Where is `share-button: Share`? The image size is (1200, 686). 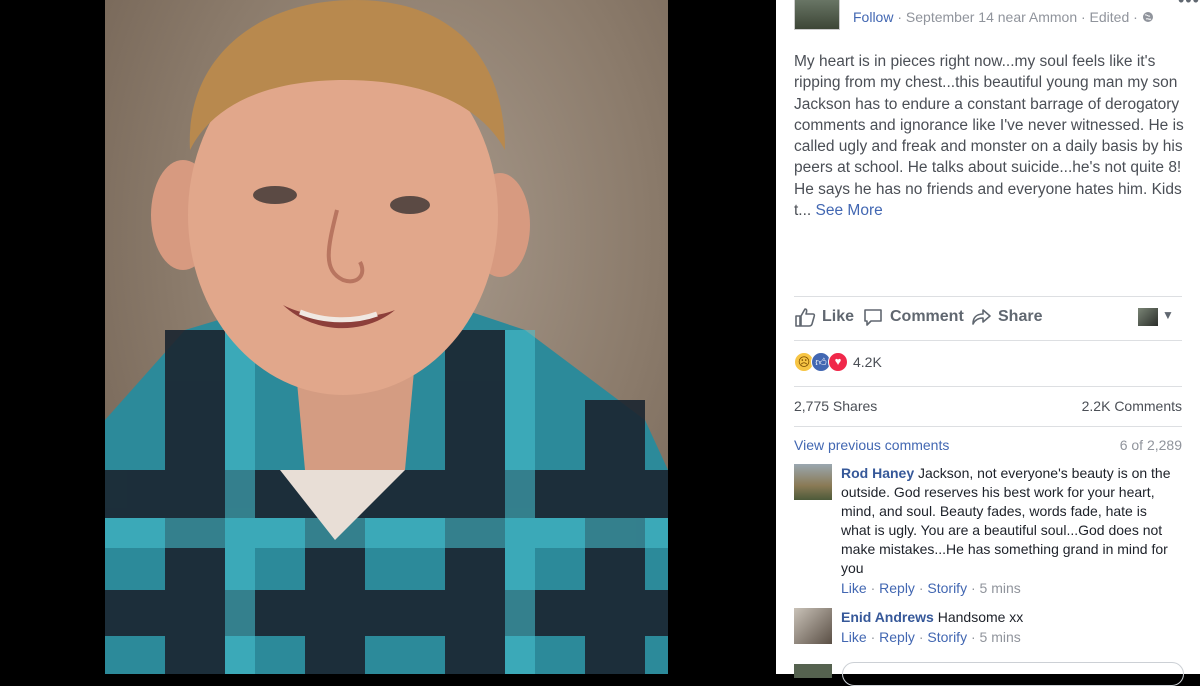 share-button: Share is located at coordinates (1006, 317).